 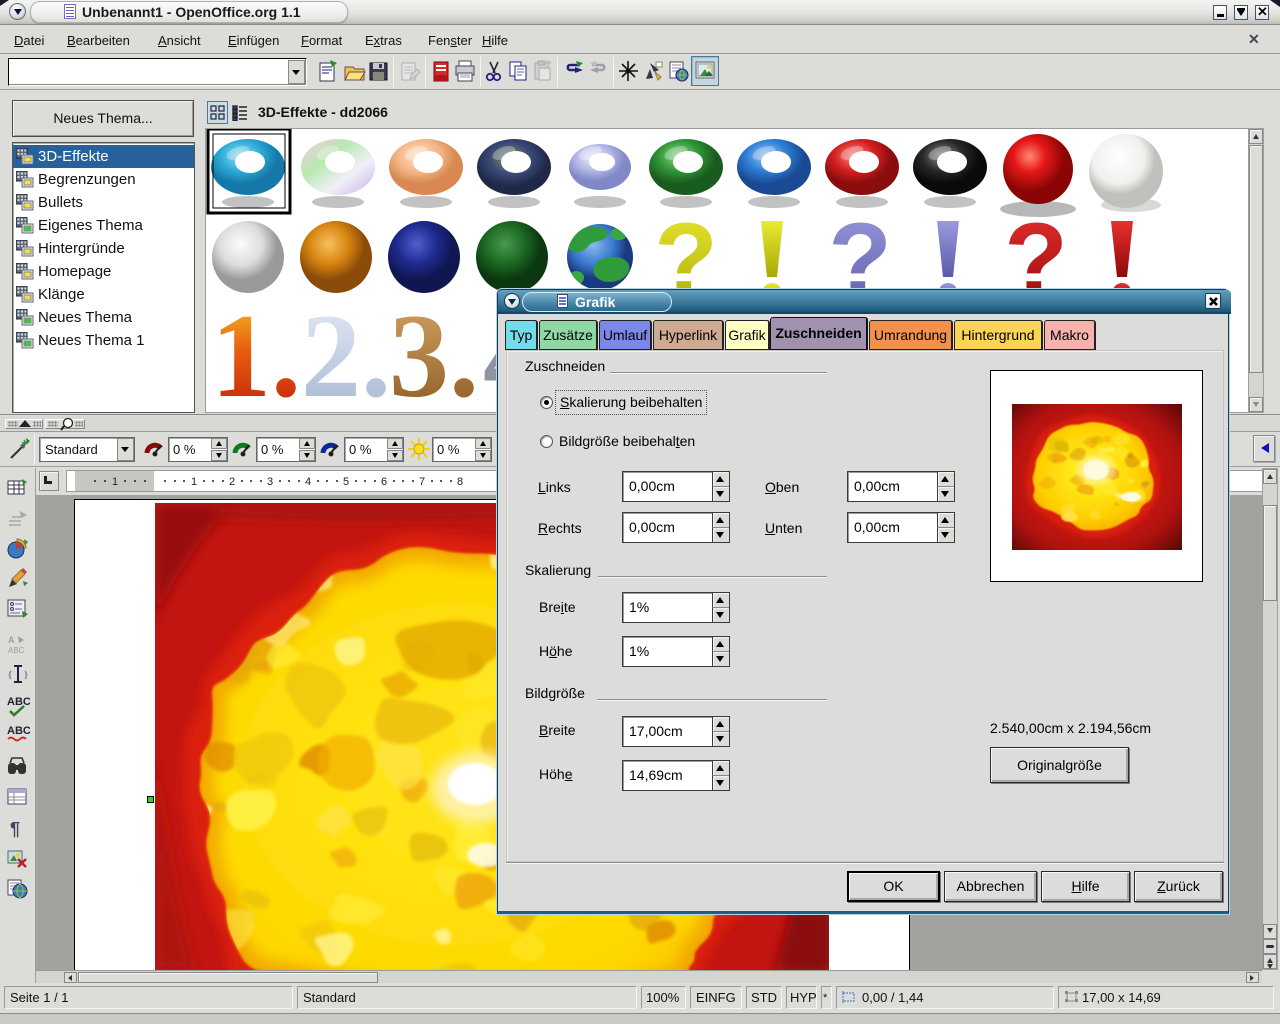 I want to click on svg-text: 1., so click(x=256, y=351).